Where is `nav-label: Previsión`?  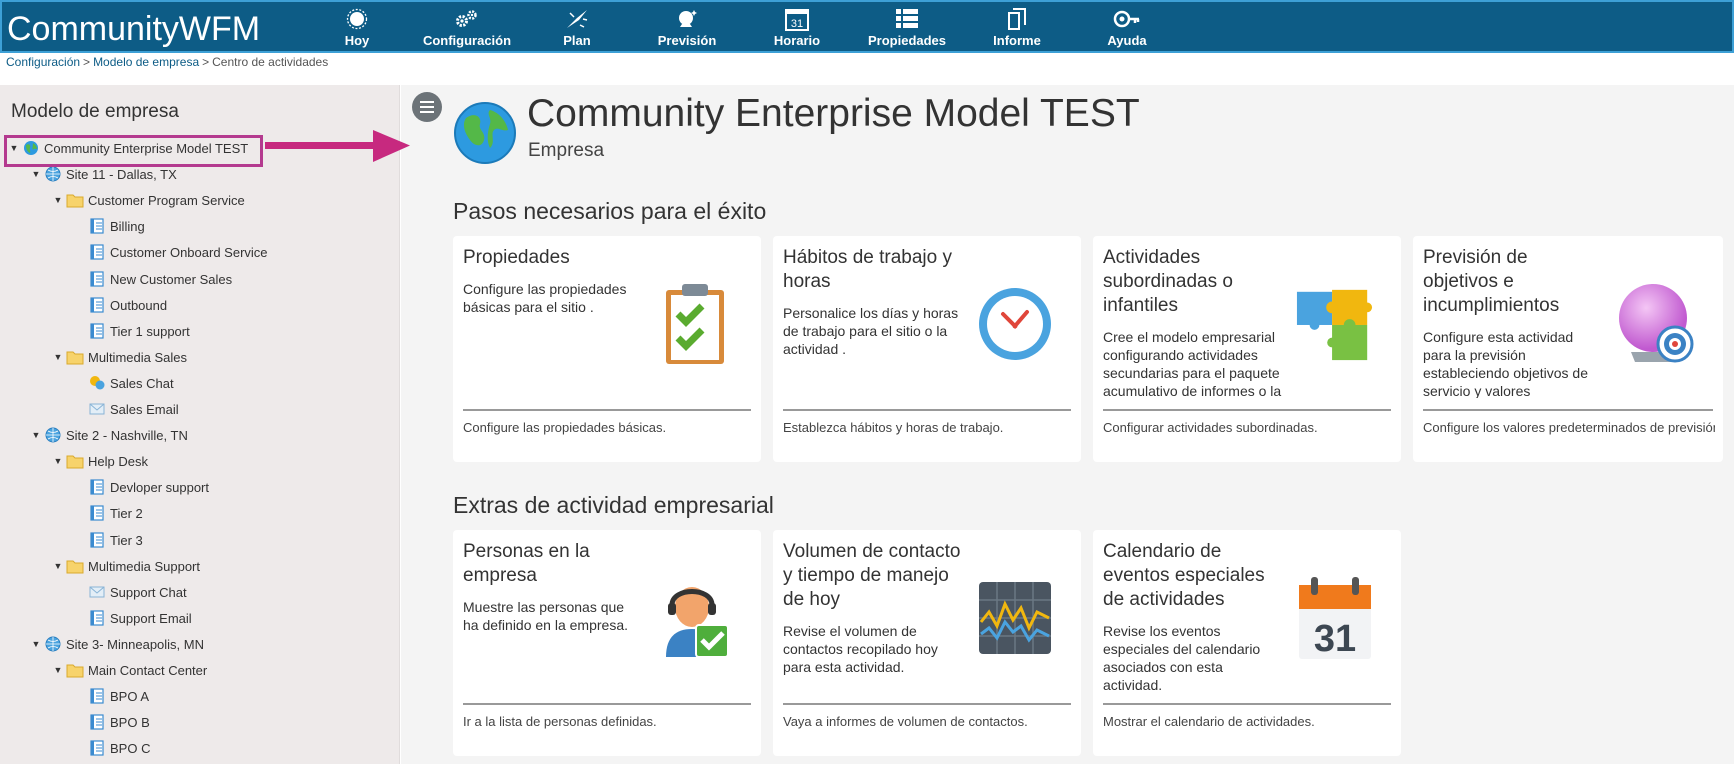 nav-label: Previsión is located at coordinates (687, 40).